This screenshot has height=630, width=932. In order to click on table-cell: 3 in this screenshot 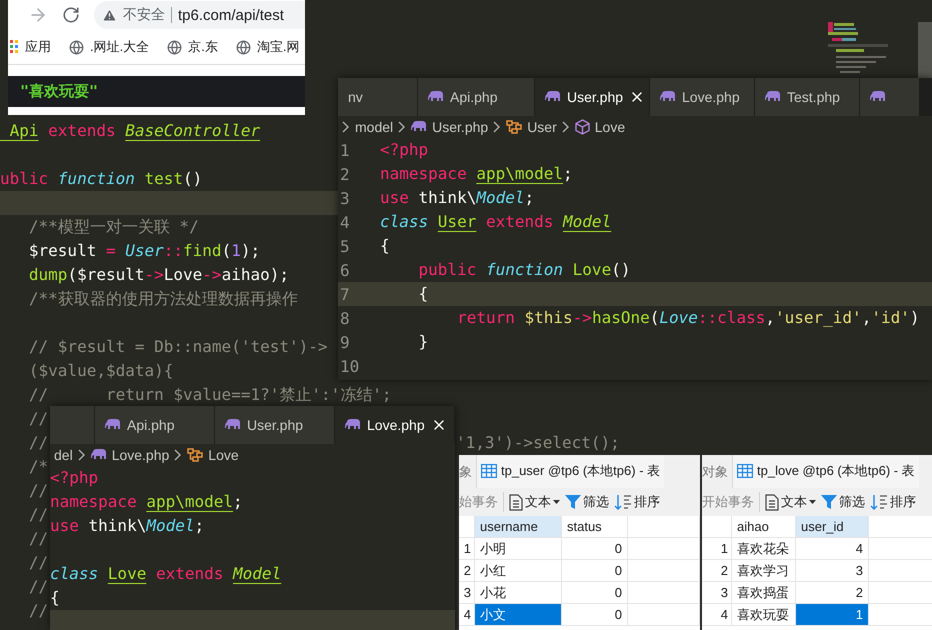, I will do `click(832, 571)`.